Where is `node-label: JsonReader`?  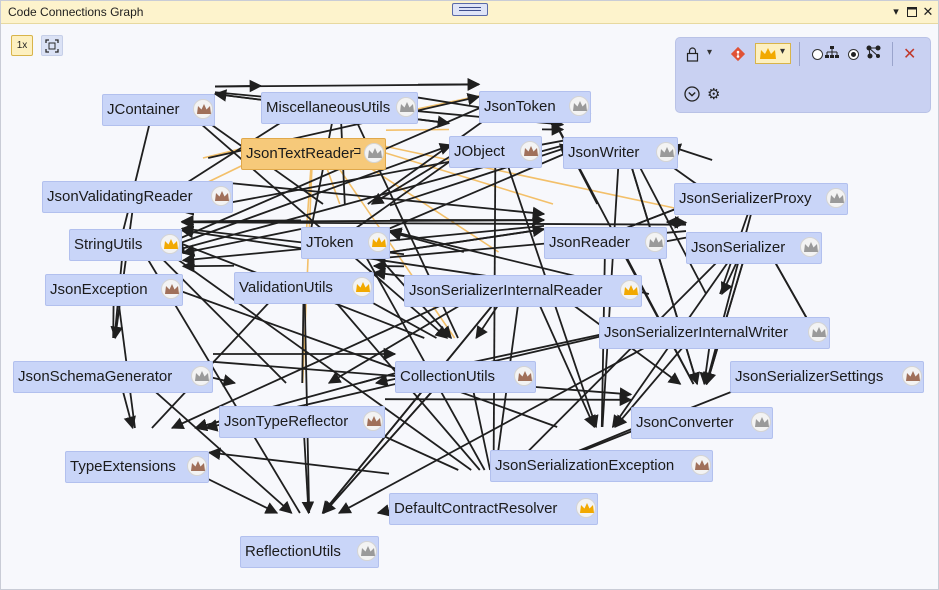 node-label: JsonReader is located at coordinates (589, 242).